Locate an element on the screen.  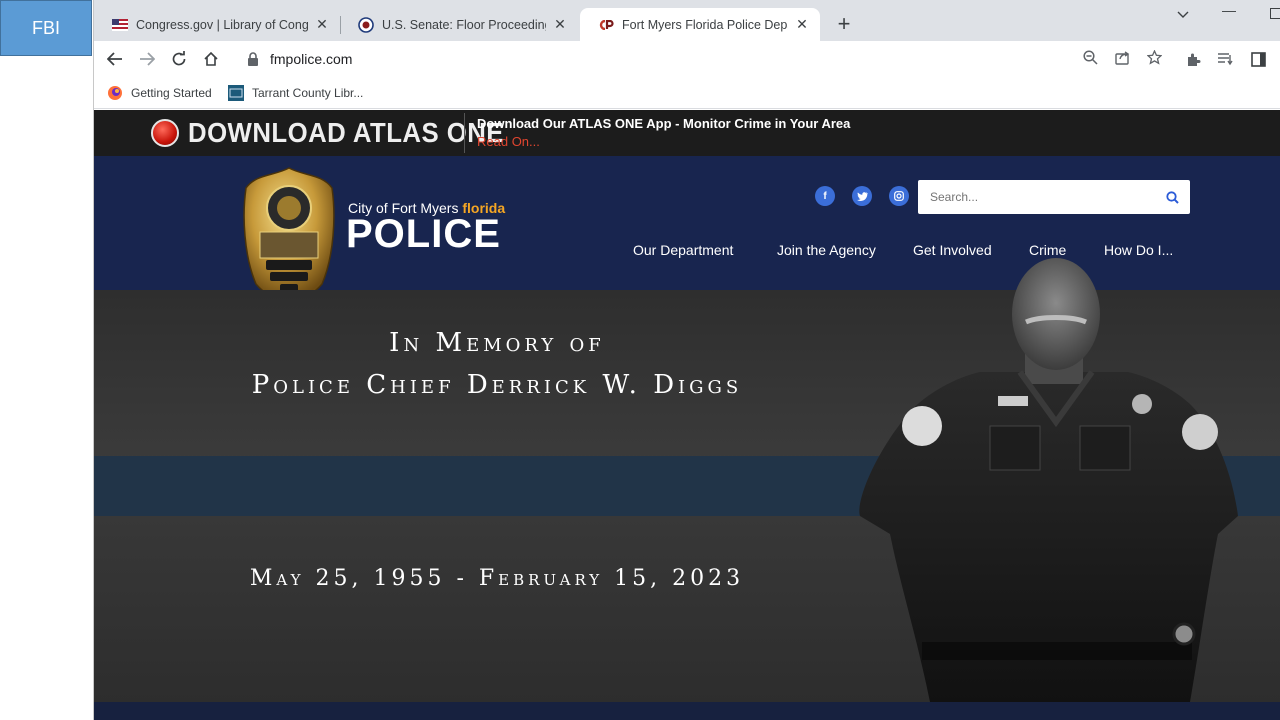
lock-icon is located at coordinates (253, 59).